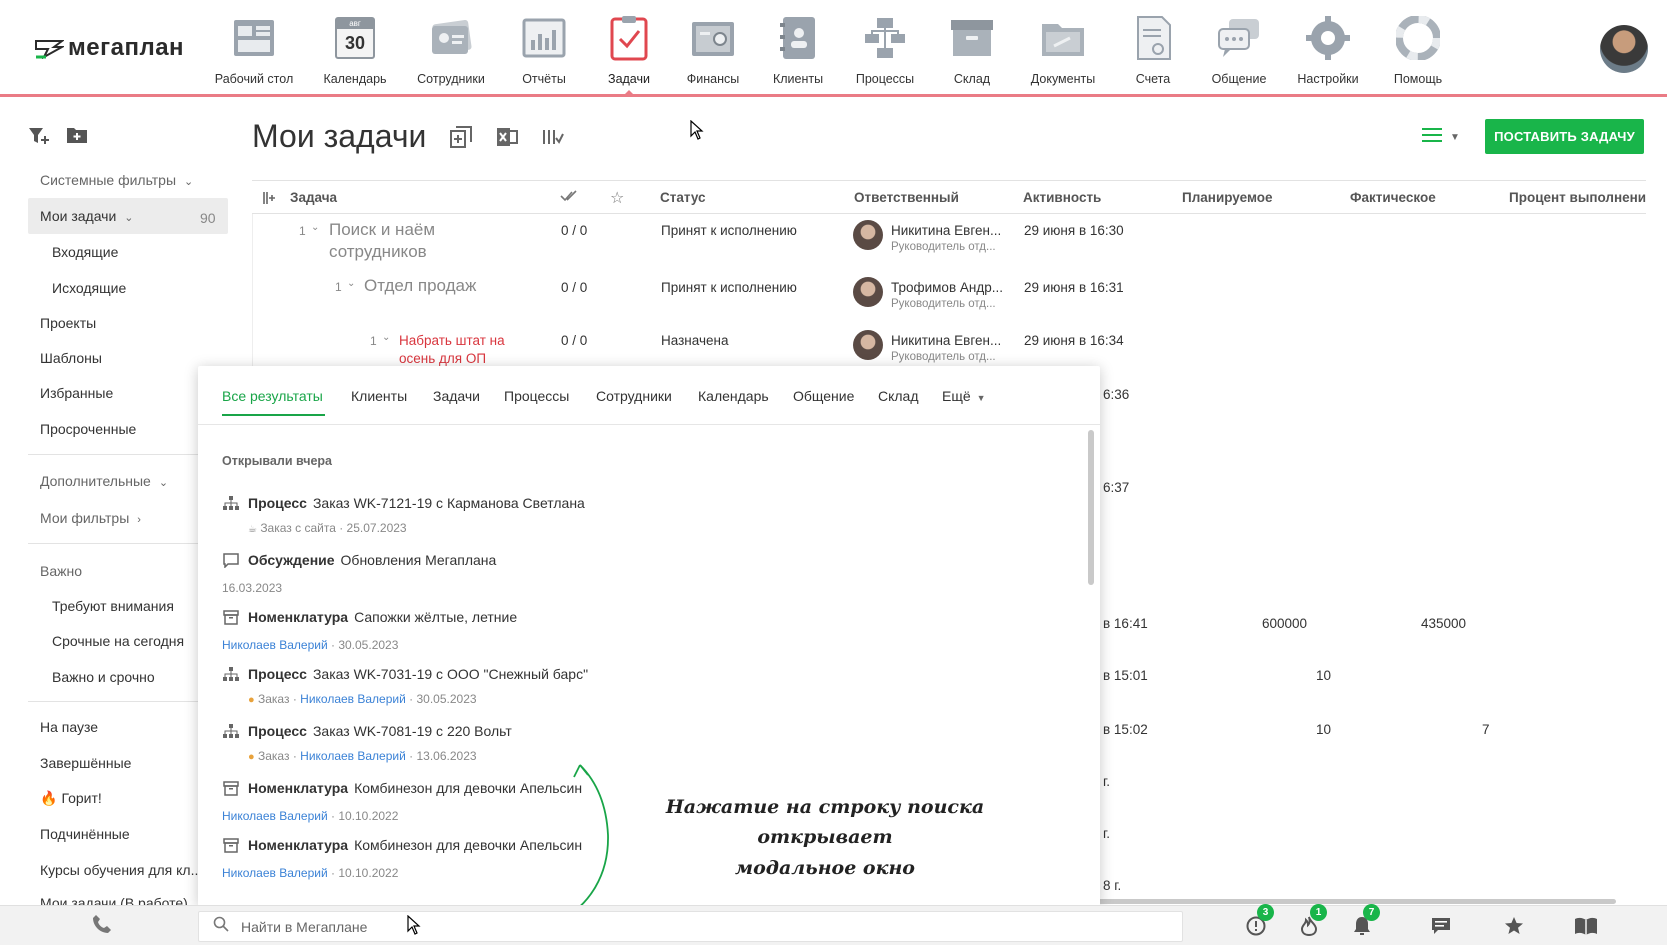  What do you see at coordinates (1091, 507) in the screenshot?
I see `vertical-scrollbar` at bounding box center [1091, 507].